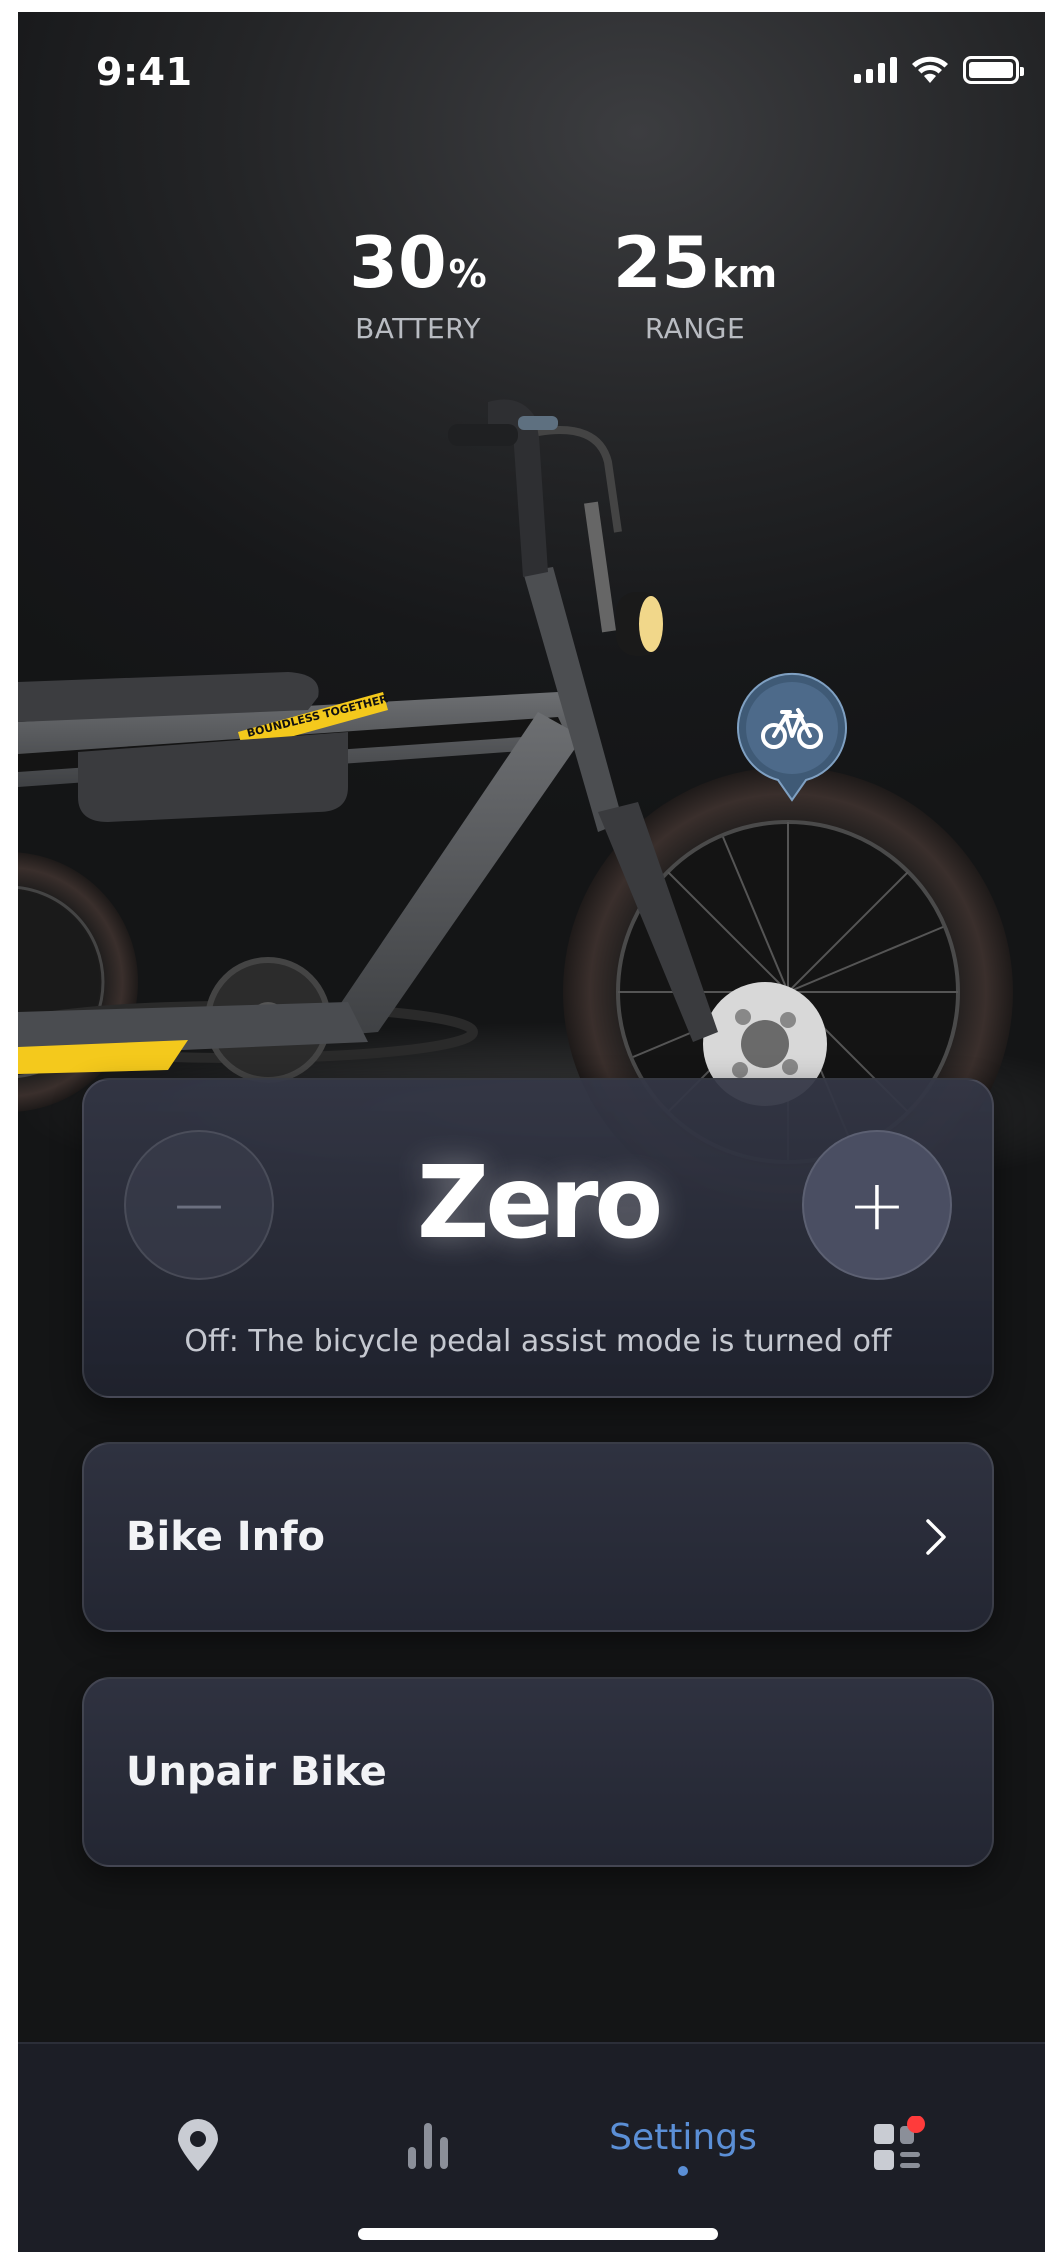  I want to click on unpair-bike-button: Unpair Bike, so click(538, 1772).